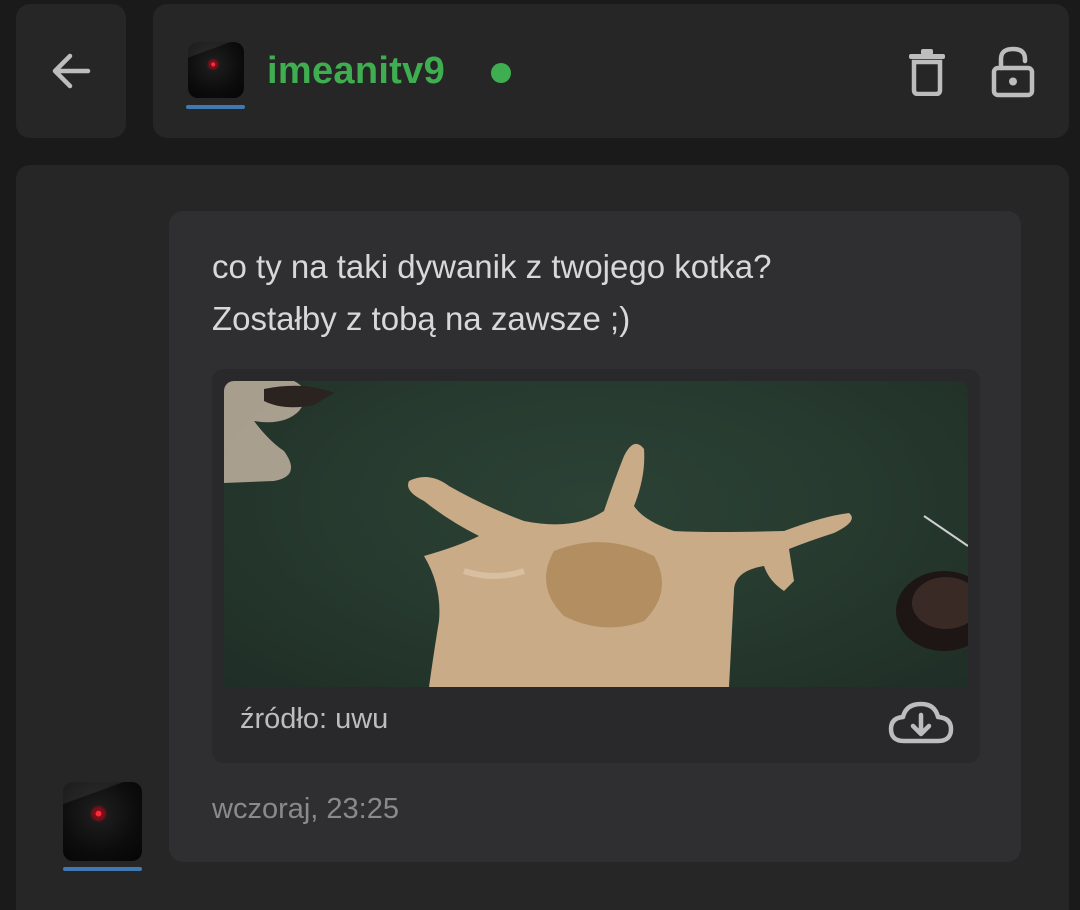 This screenshot has height=910, width=1080. I want to click on sender-avatar, so click(102, 821).